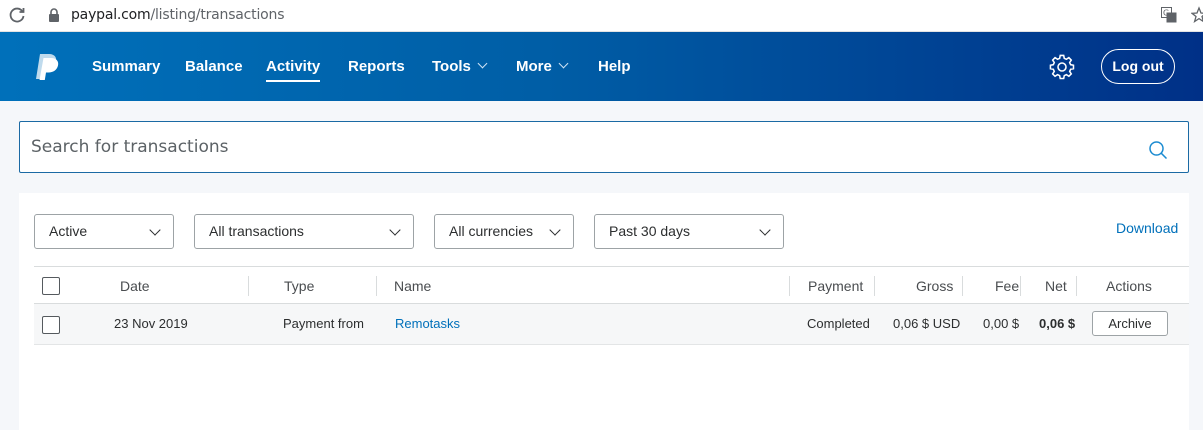 The width and height of the screenshot is (1203, 430). Describe the element at coordinates (614, 66) in the screenshot. I see `nav-help: Help` at that location.